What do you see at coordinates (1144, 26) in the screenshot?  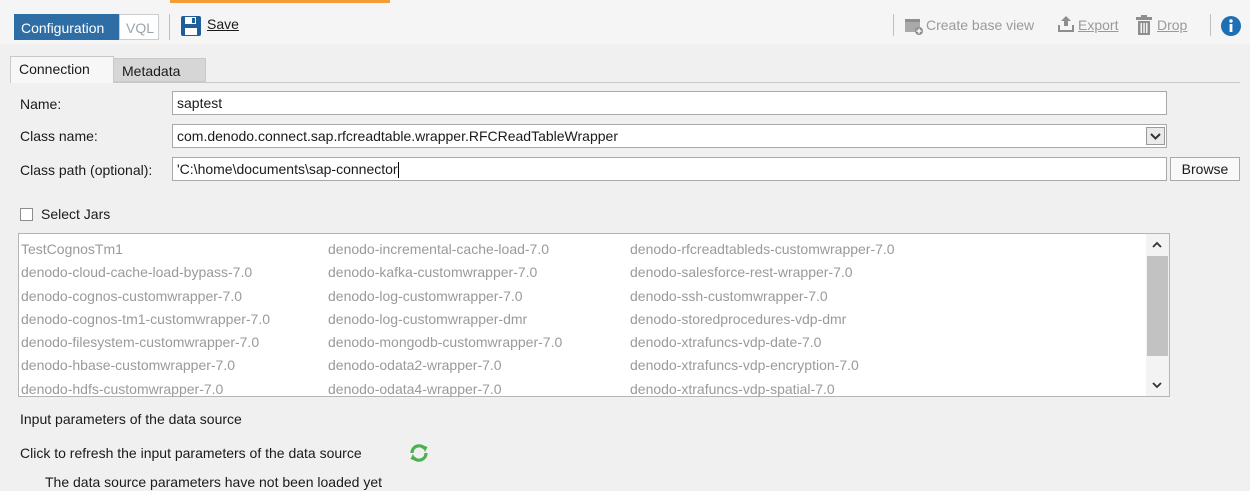 I see `drop-icon` at bounding box center [1144, 26].